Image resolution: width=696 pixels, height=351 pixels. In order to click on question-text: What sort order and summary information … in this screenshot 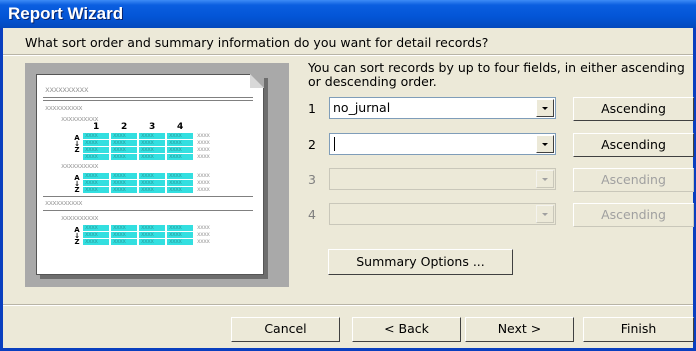, I will do `click(257, 42)`.